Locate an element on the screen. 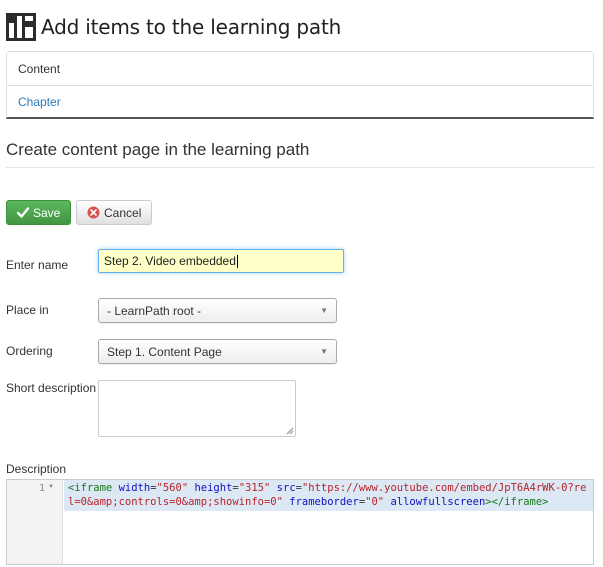 Image resolution: width=603 pixels, height=567 pixels. ordering-label: Ordering is located at coordinates (29, 351).